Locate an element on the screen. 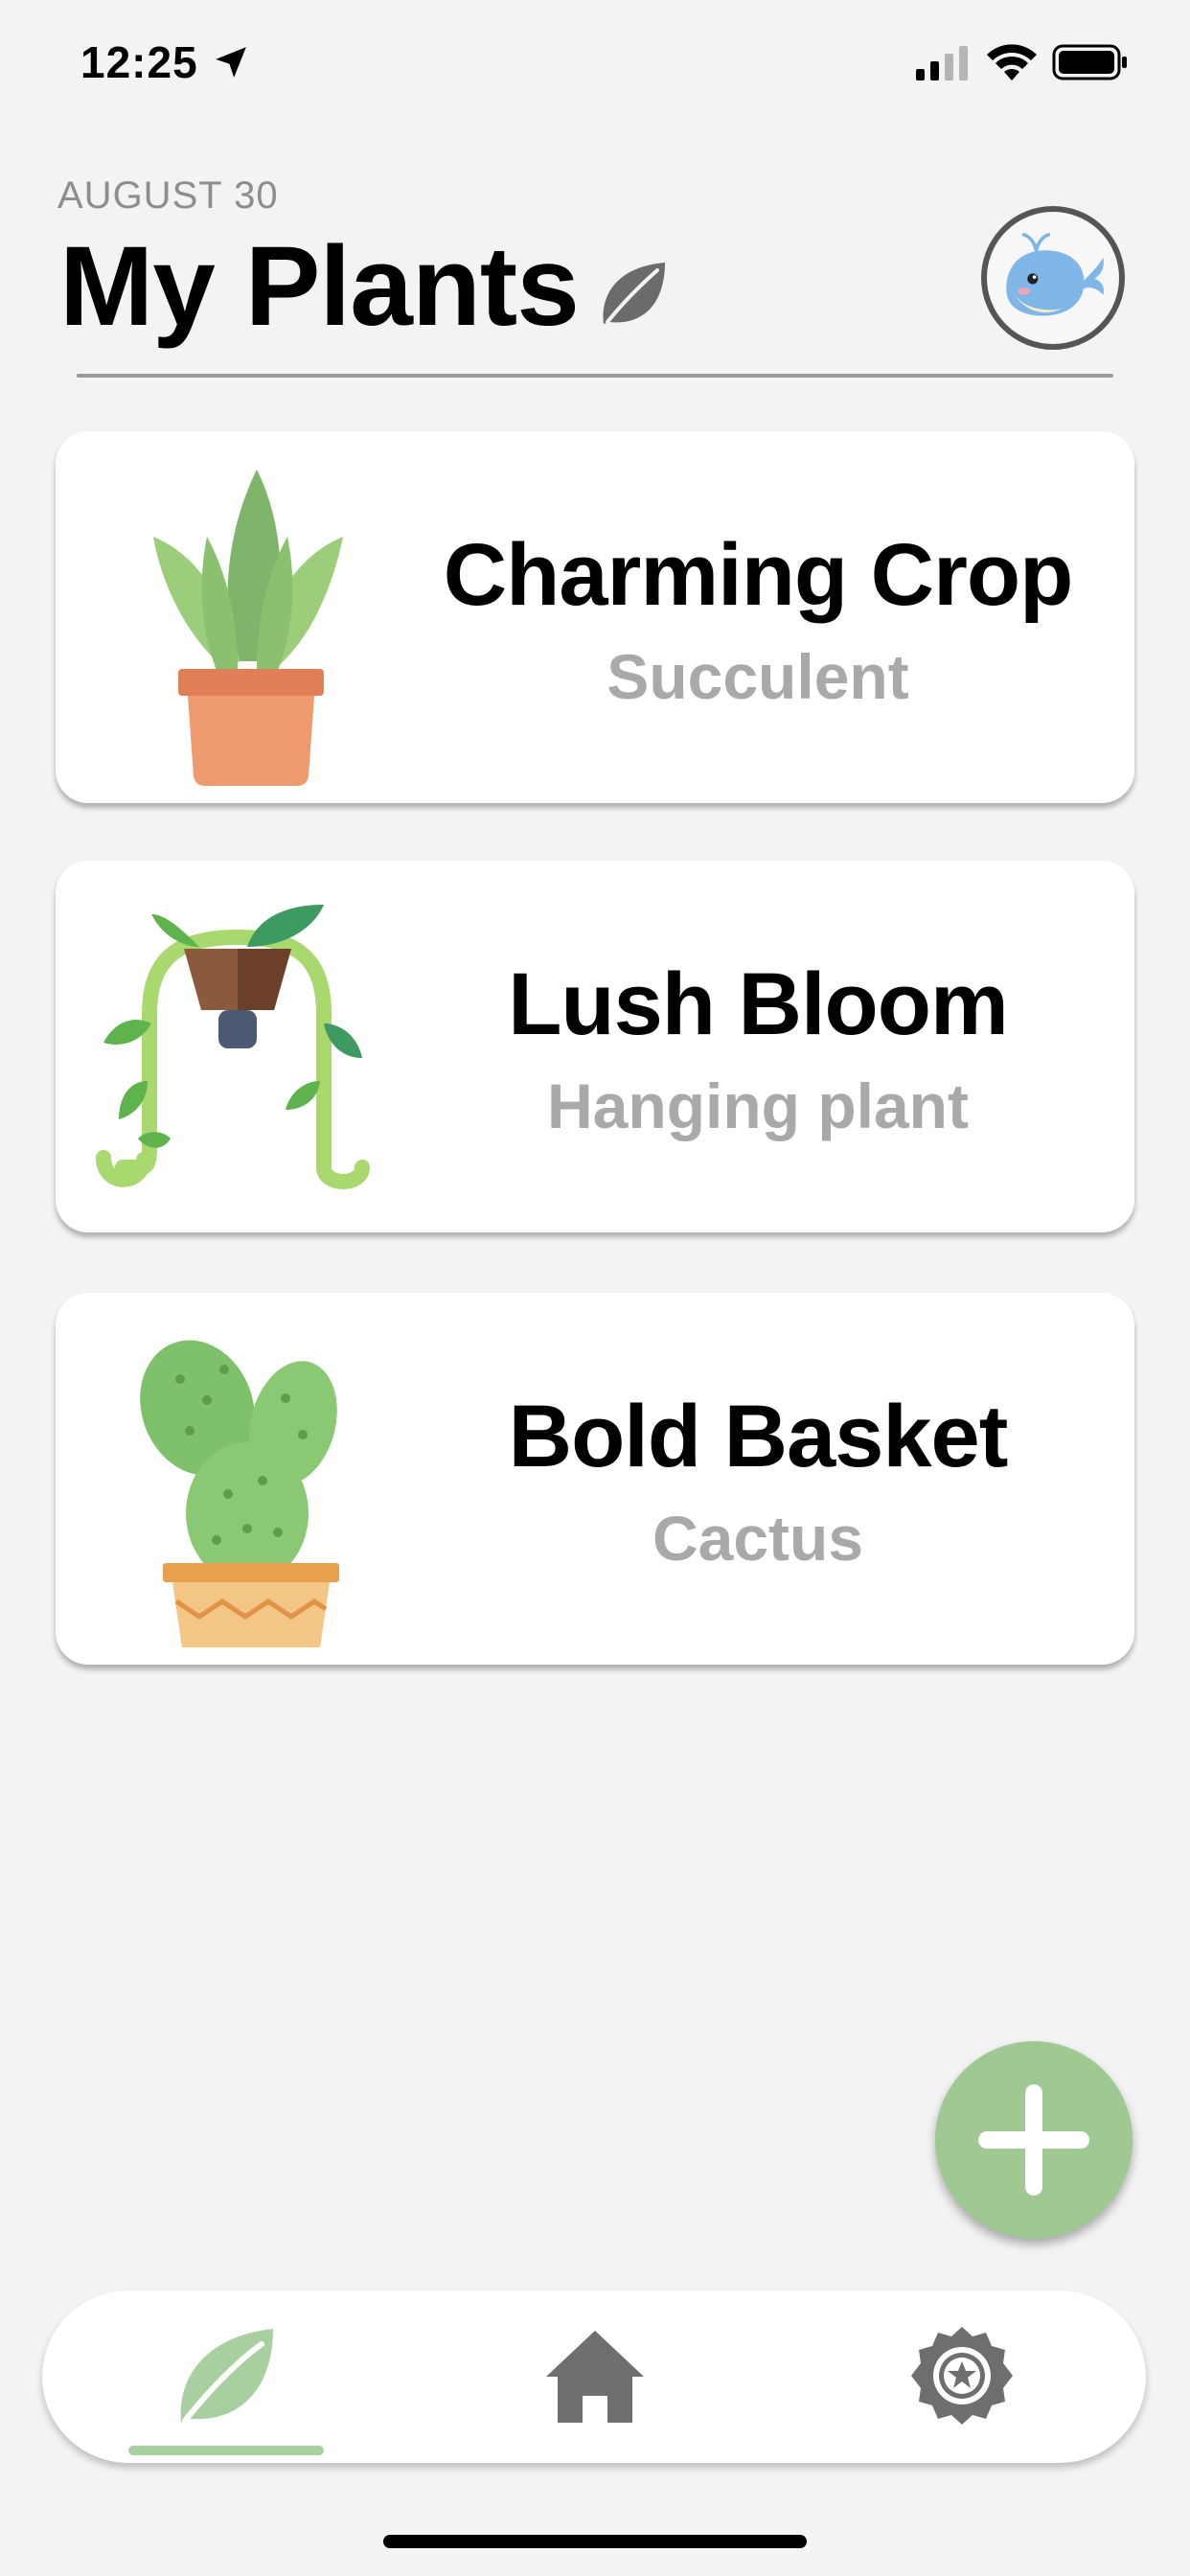 This screenshot has width=1190, height=2576. tab-home is located at coordinates (595, 2376).